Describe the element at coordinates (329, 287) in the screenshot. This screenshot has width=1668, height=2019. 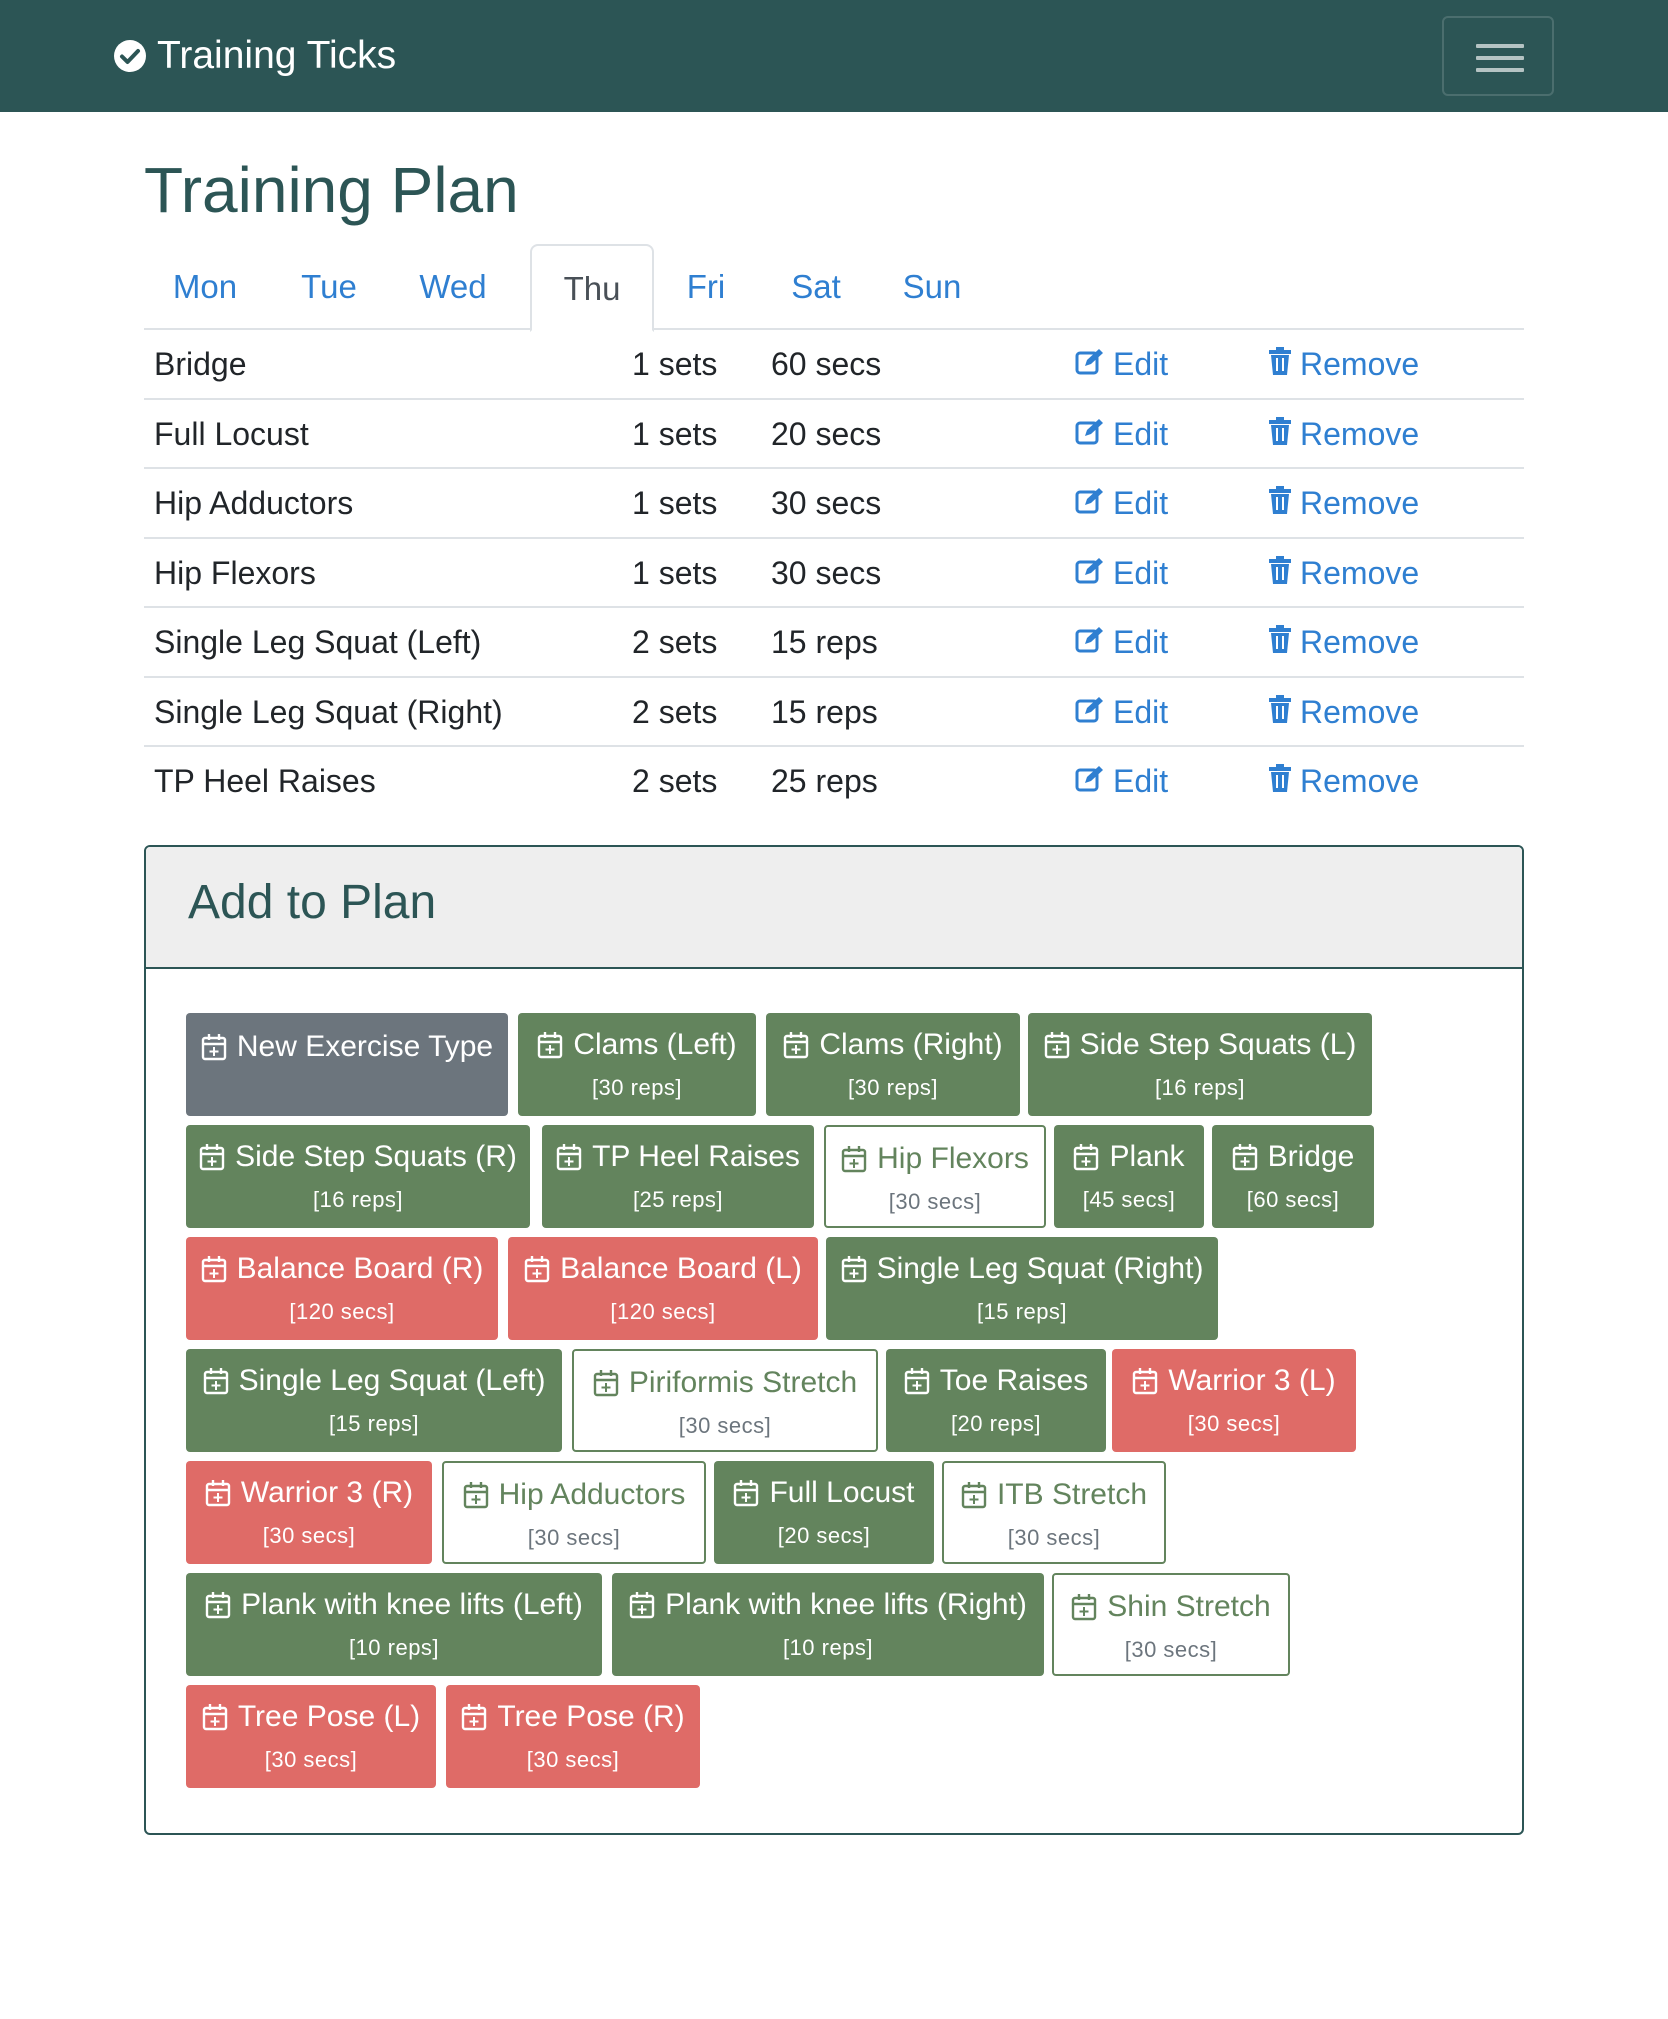
I see `tab-tue: Tue` at that location.